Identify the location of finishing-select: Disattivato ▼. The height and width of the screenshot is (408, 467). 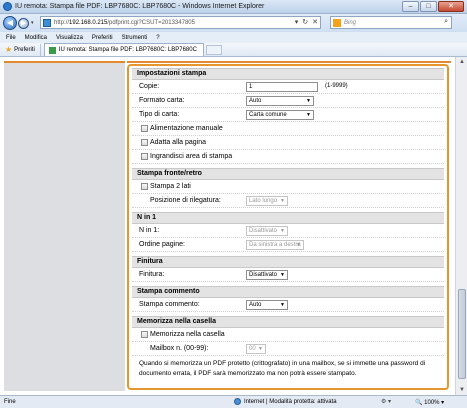
(267, 275).